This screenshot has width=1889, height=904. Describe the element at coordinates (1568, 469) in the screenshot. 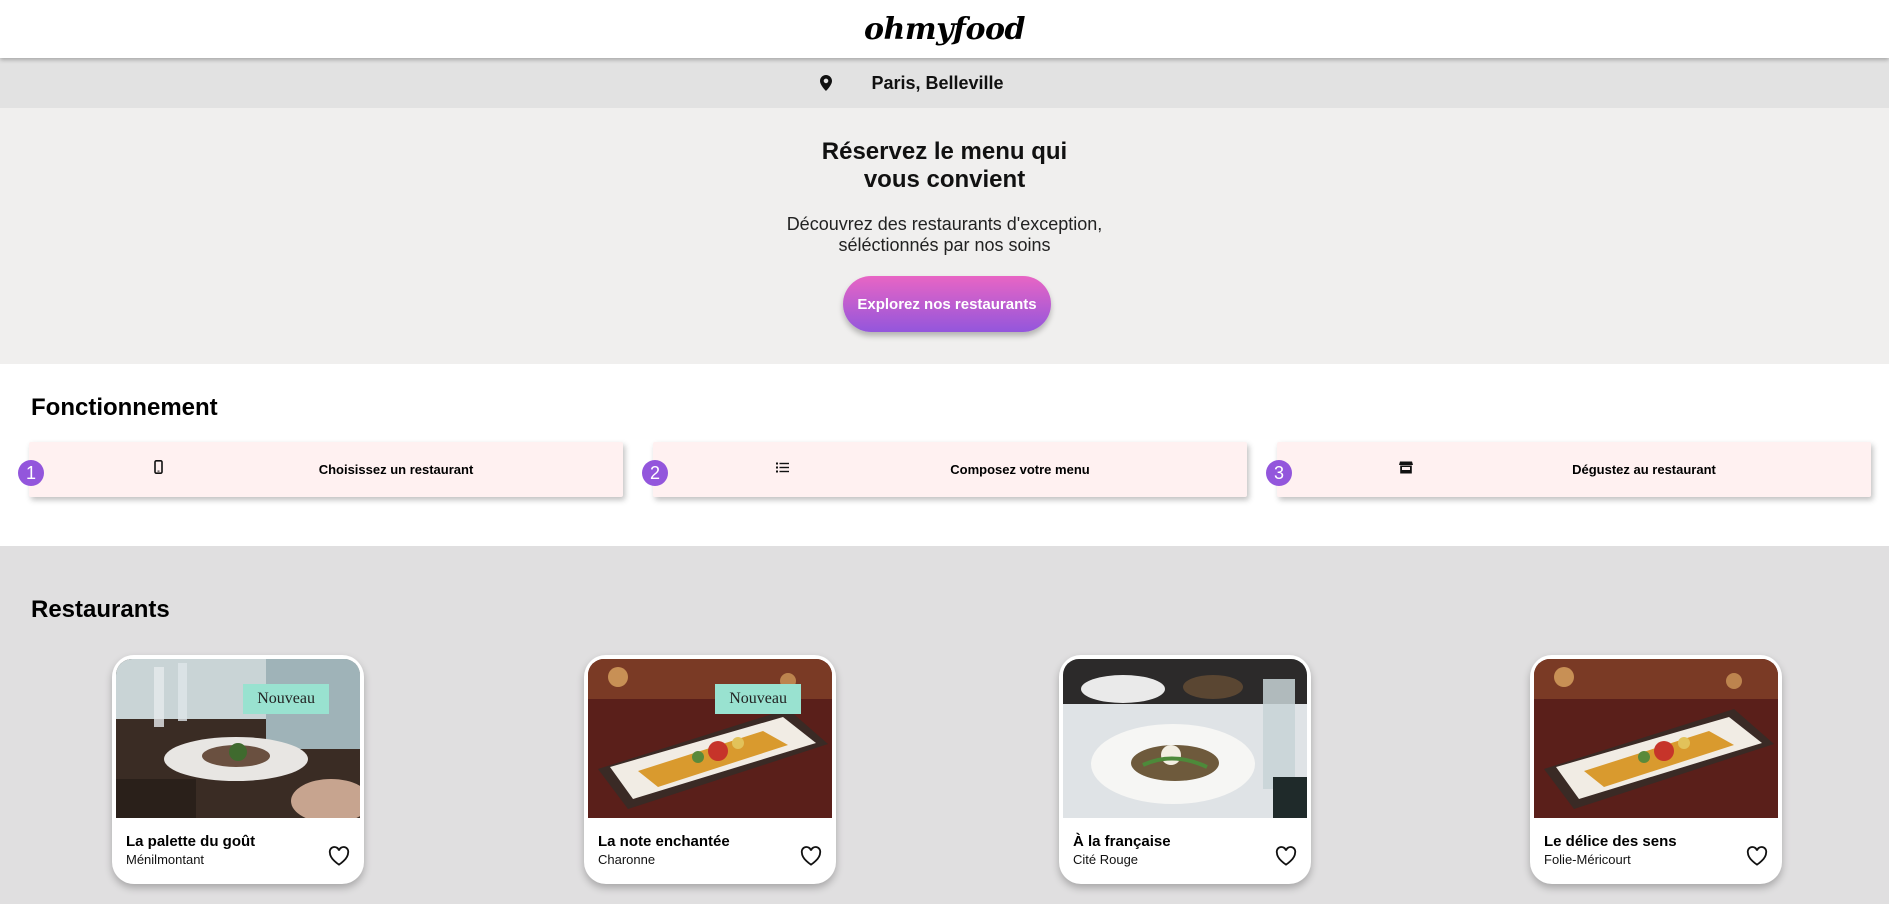

I see `step-taste-restaurant: 3 Dégustez au restaurant` at that location.